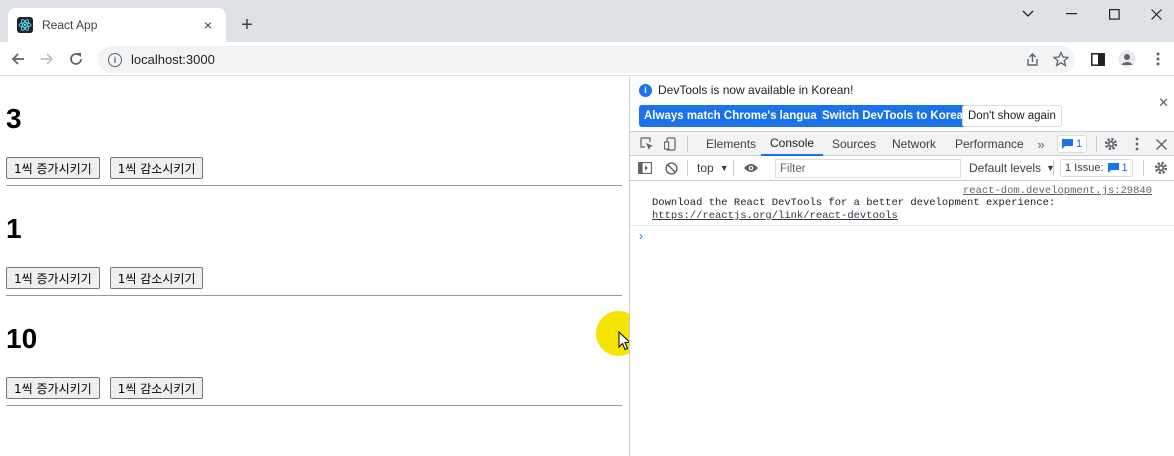 This screenshot has height=456, width=1174. I want to click on dont-show-again-button: Don't show again, so click(1012, 116).